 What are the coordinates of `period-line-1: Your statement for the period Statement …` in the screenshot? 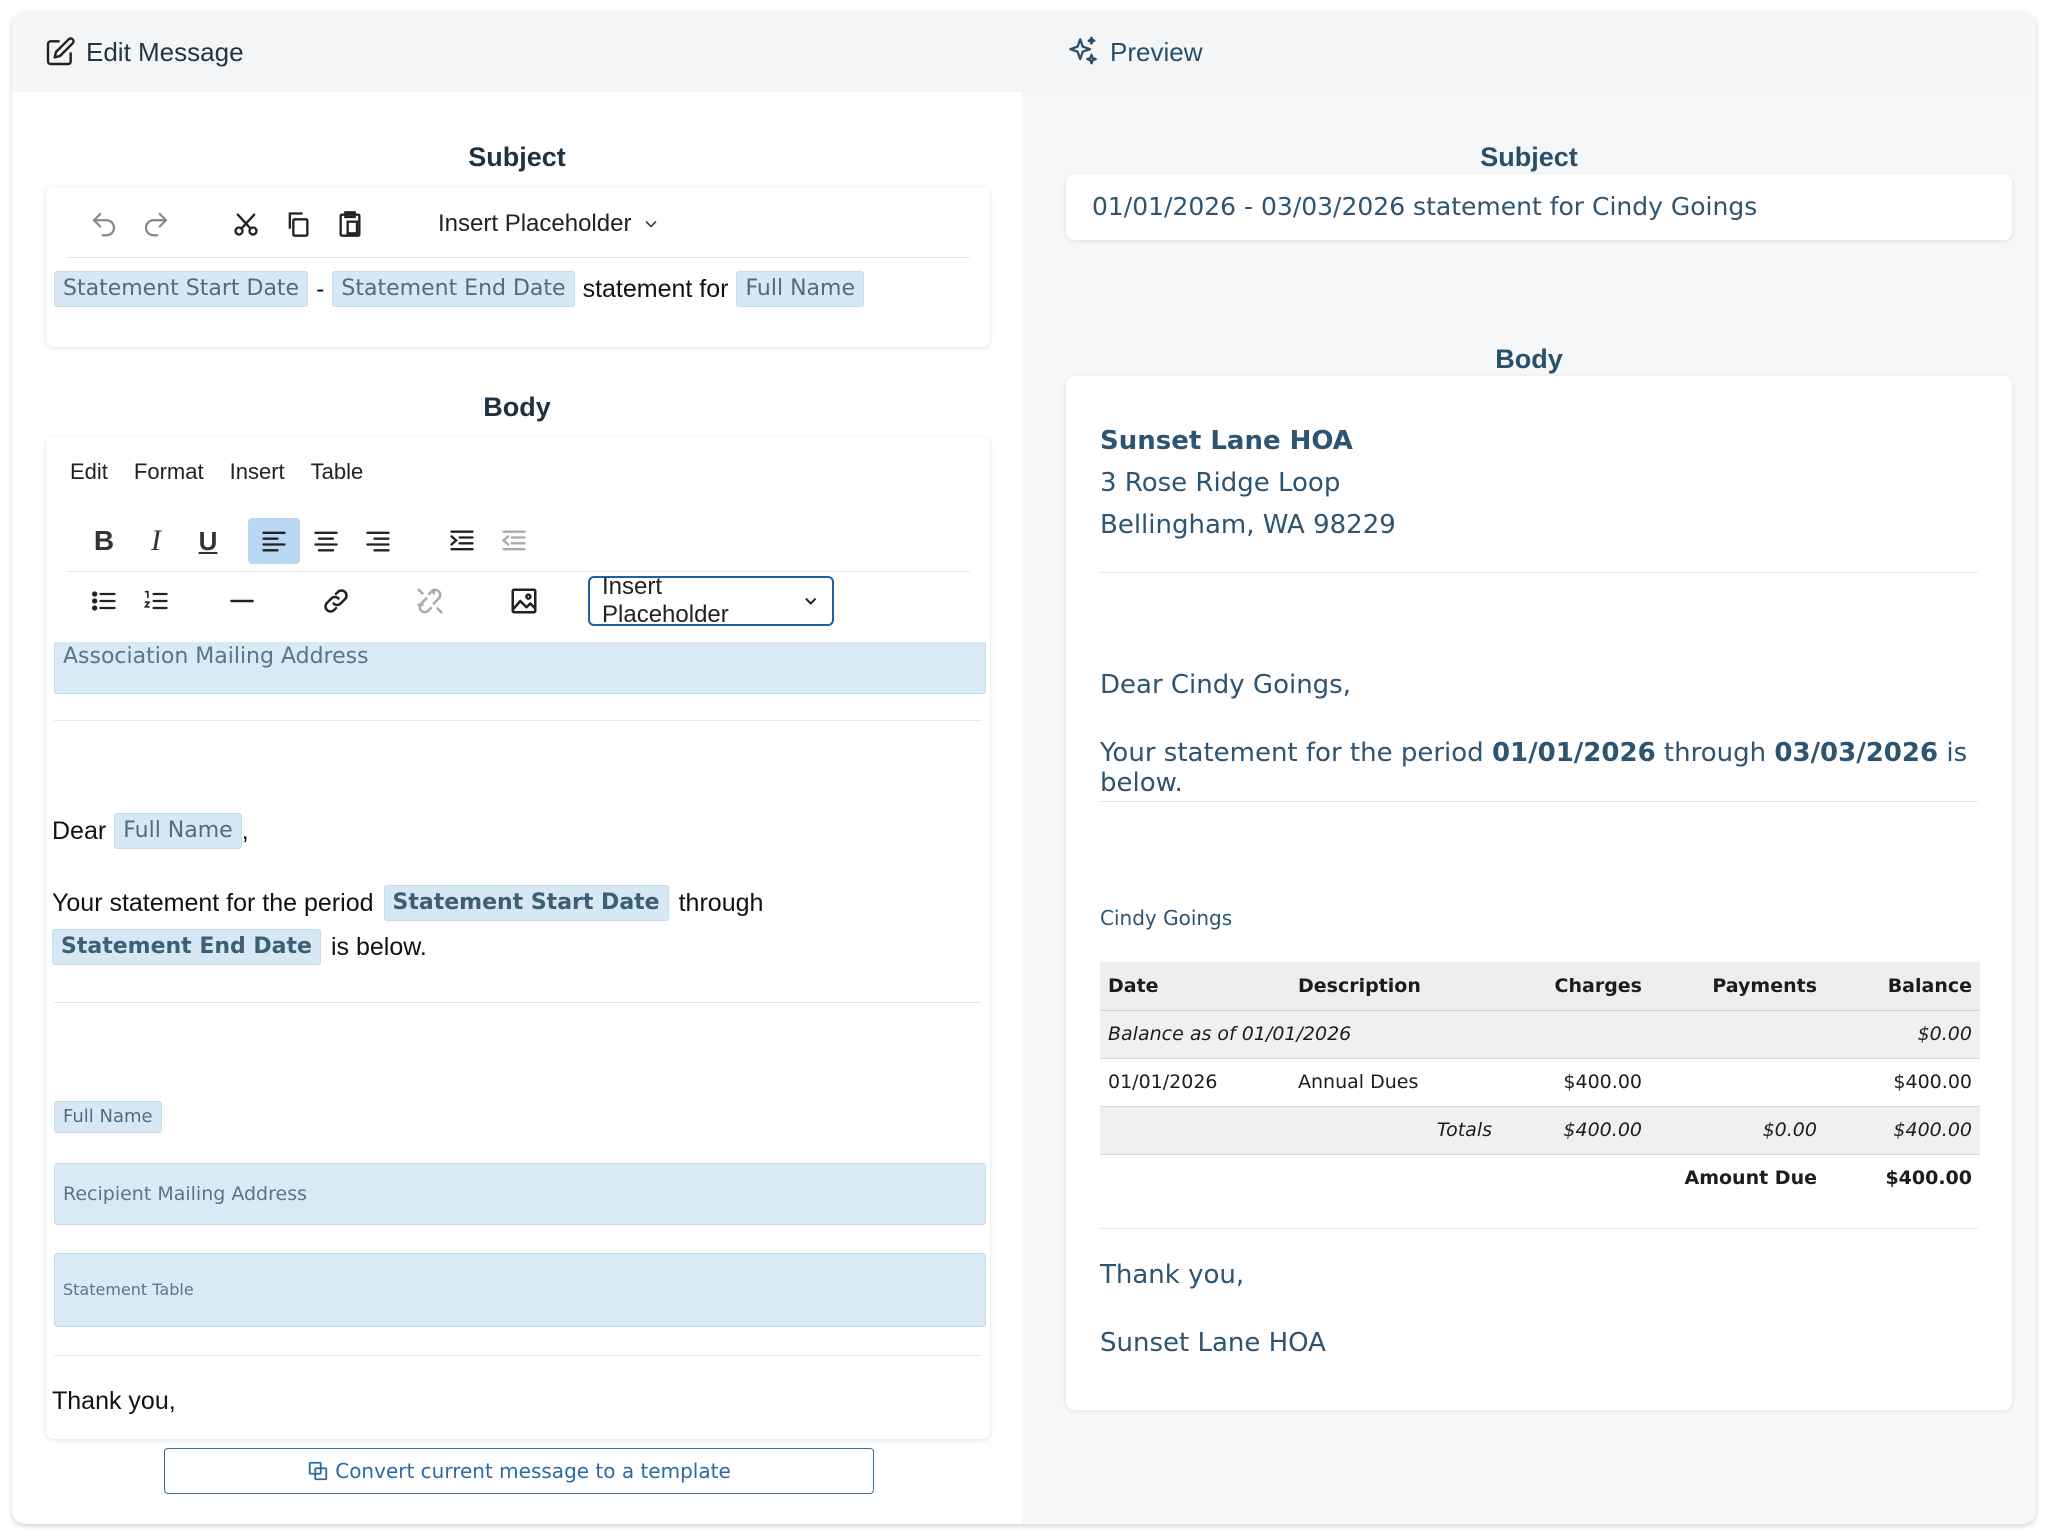 It's located at (407, 903).